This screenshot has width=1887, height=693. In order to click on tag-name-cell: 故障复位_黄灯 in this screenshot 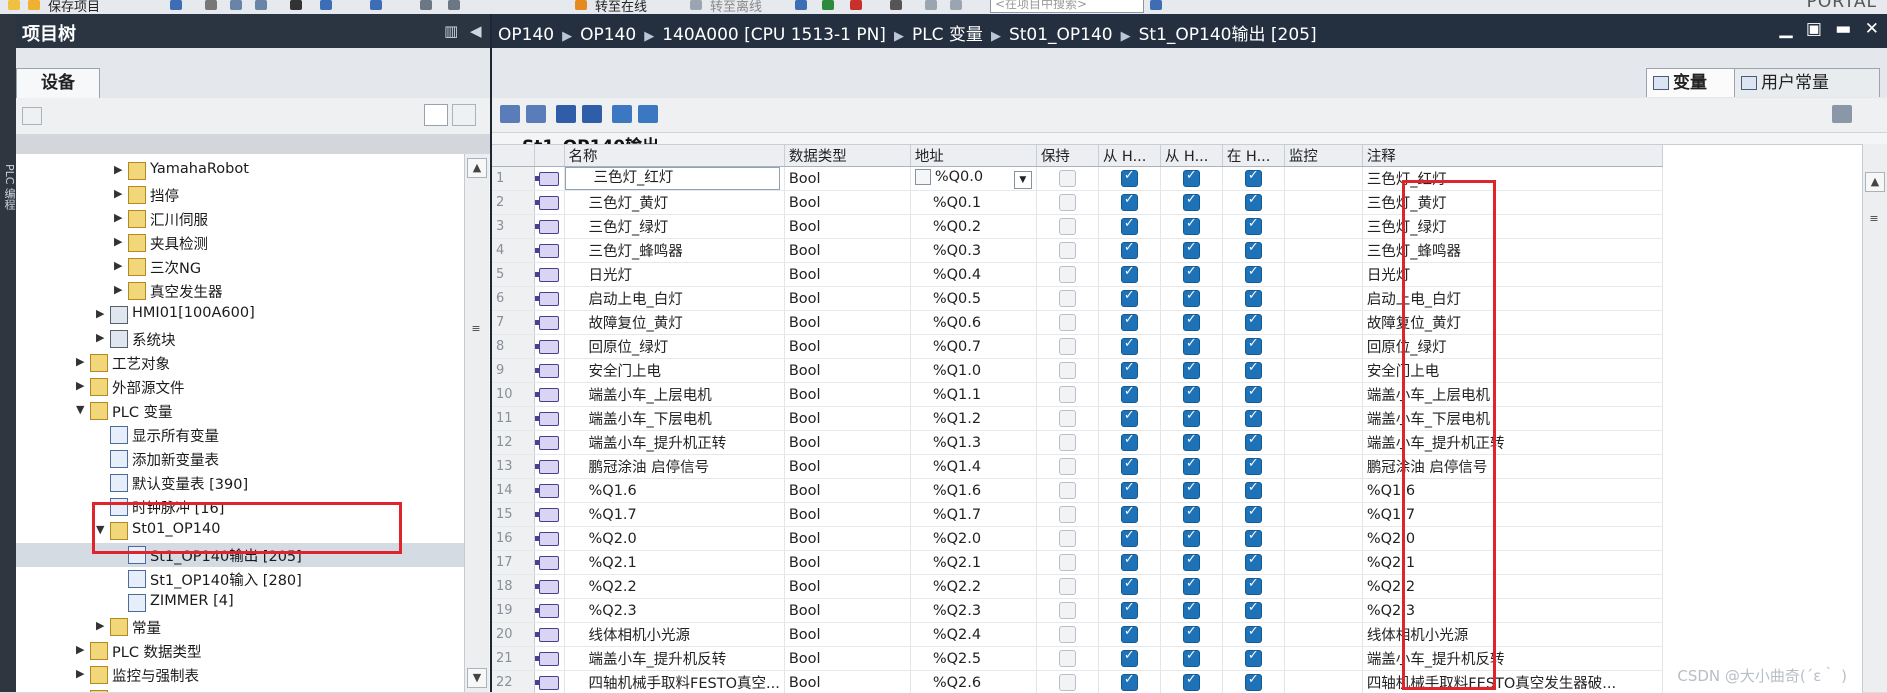, I will do `click(674, 323)`.